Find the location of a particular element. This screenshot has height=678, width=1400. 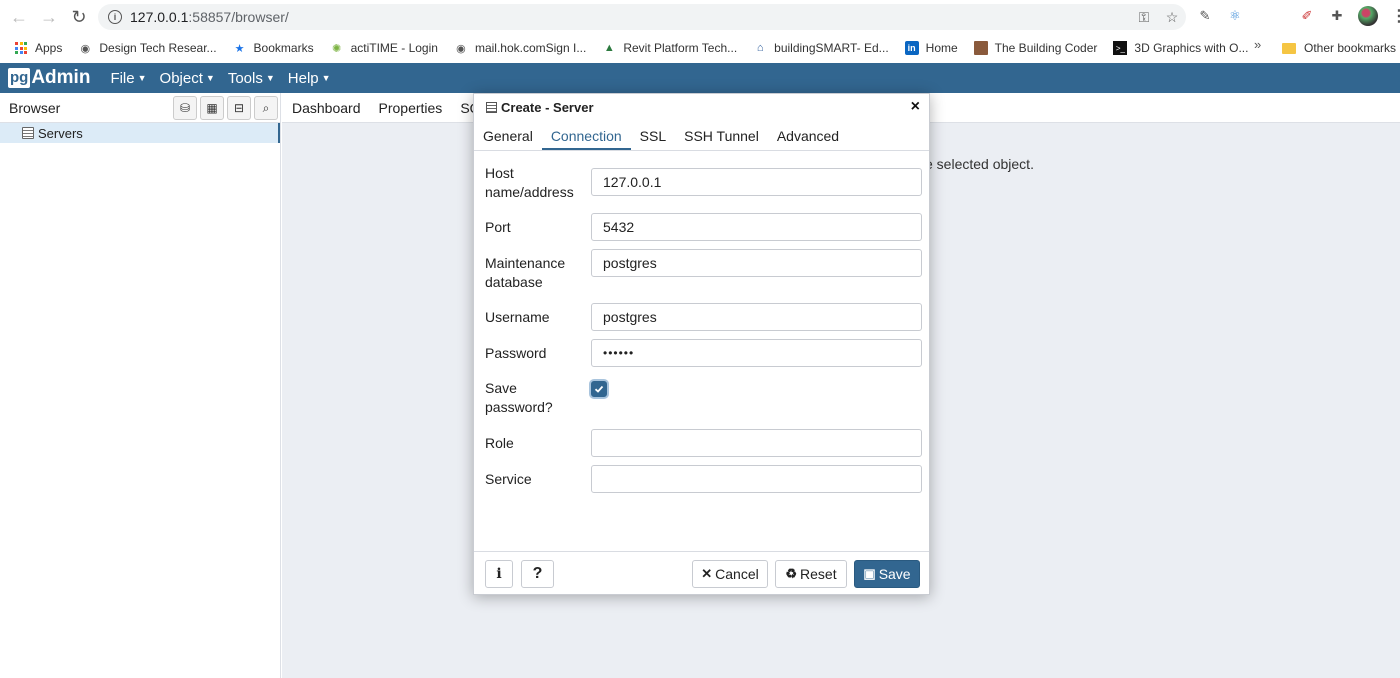

tab-general: General is located at coordinates (508, 139).